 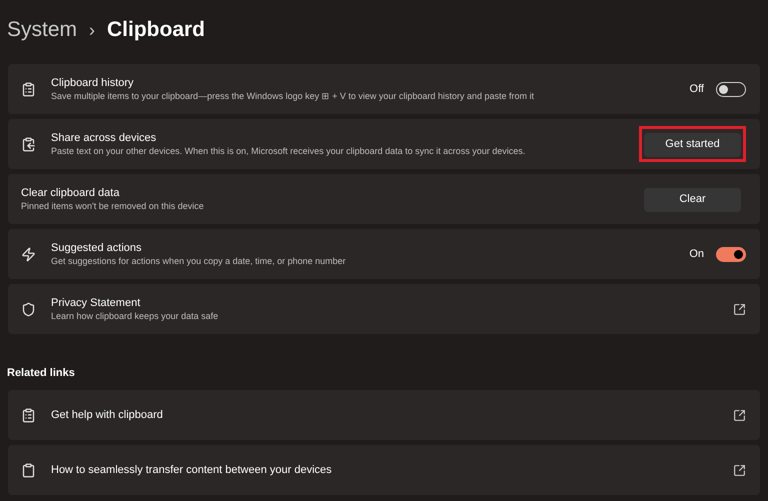 I want to click on setting-description: Pinned items won't be removed on this device, so click(x=113, y=206).